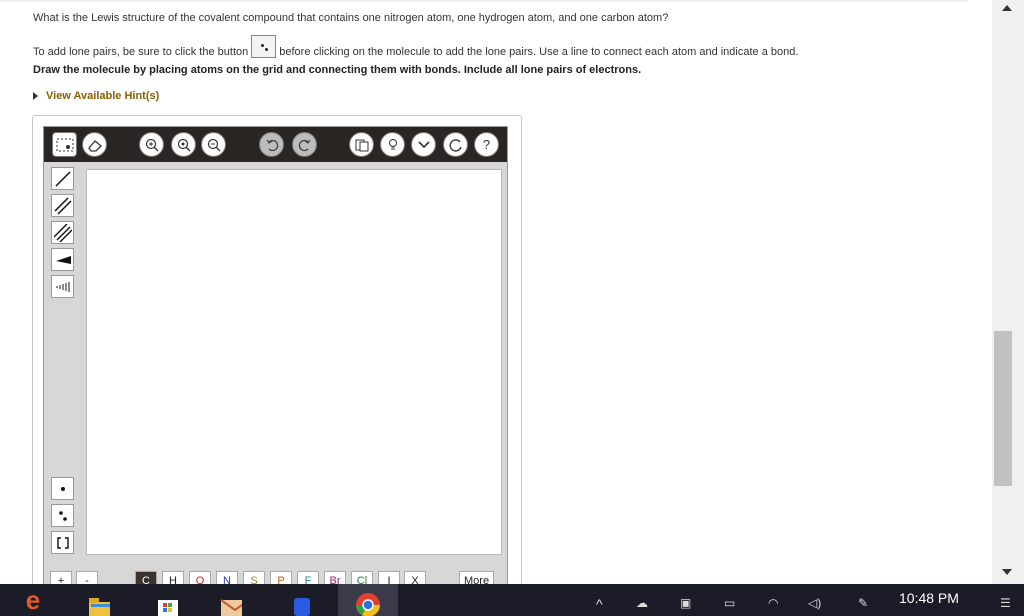 The width and height of the screenshot is (1024, 616). I want to click on element-button: H, so click(173, 577).